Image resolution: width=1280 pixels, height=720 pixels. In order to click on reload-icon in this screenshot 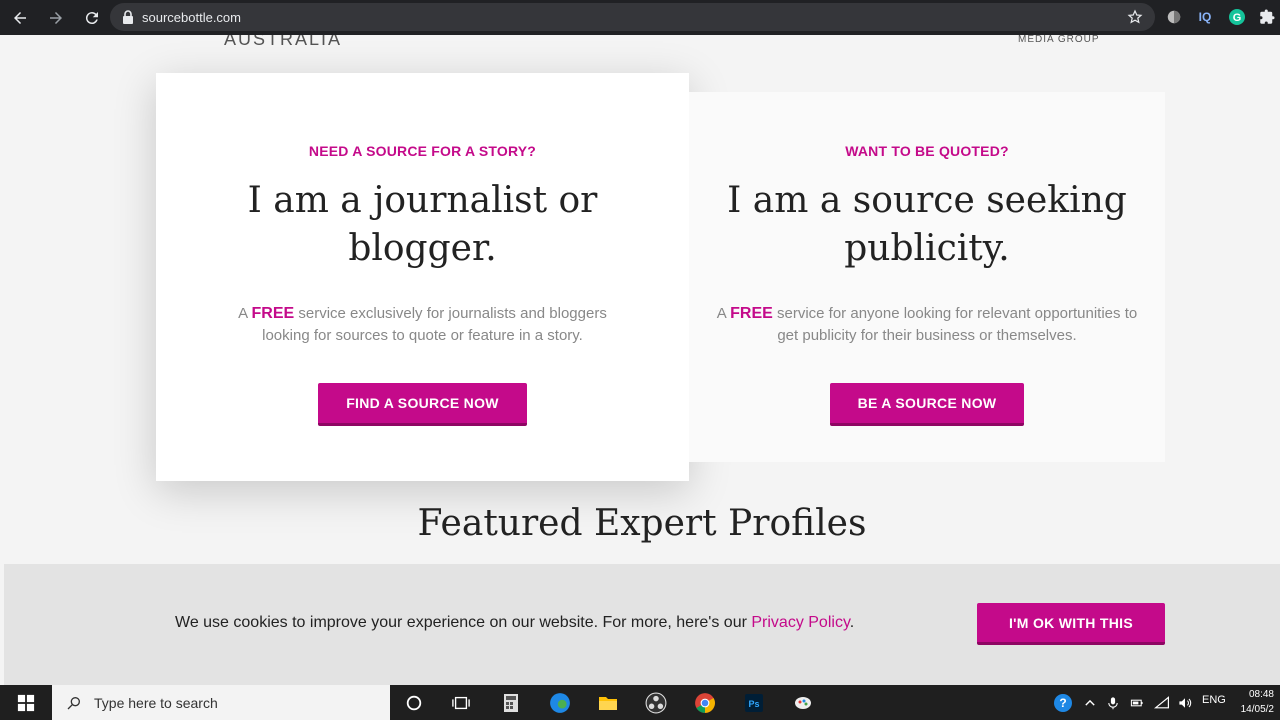, I will do `click(91, 17)`.